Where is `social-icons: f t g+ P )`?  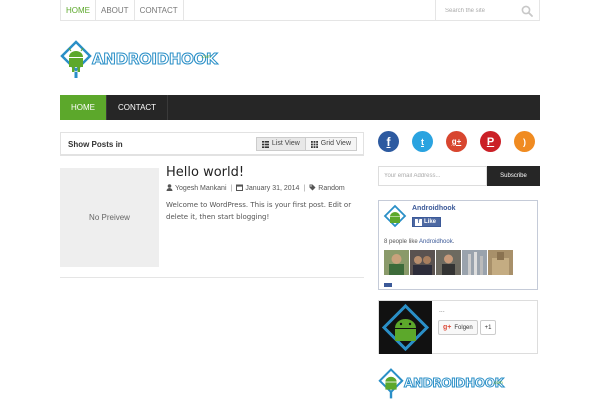
social-icons: f t g+ P ) is located at coordinates (456, 141).